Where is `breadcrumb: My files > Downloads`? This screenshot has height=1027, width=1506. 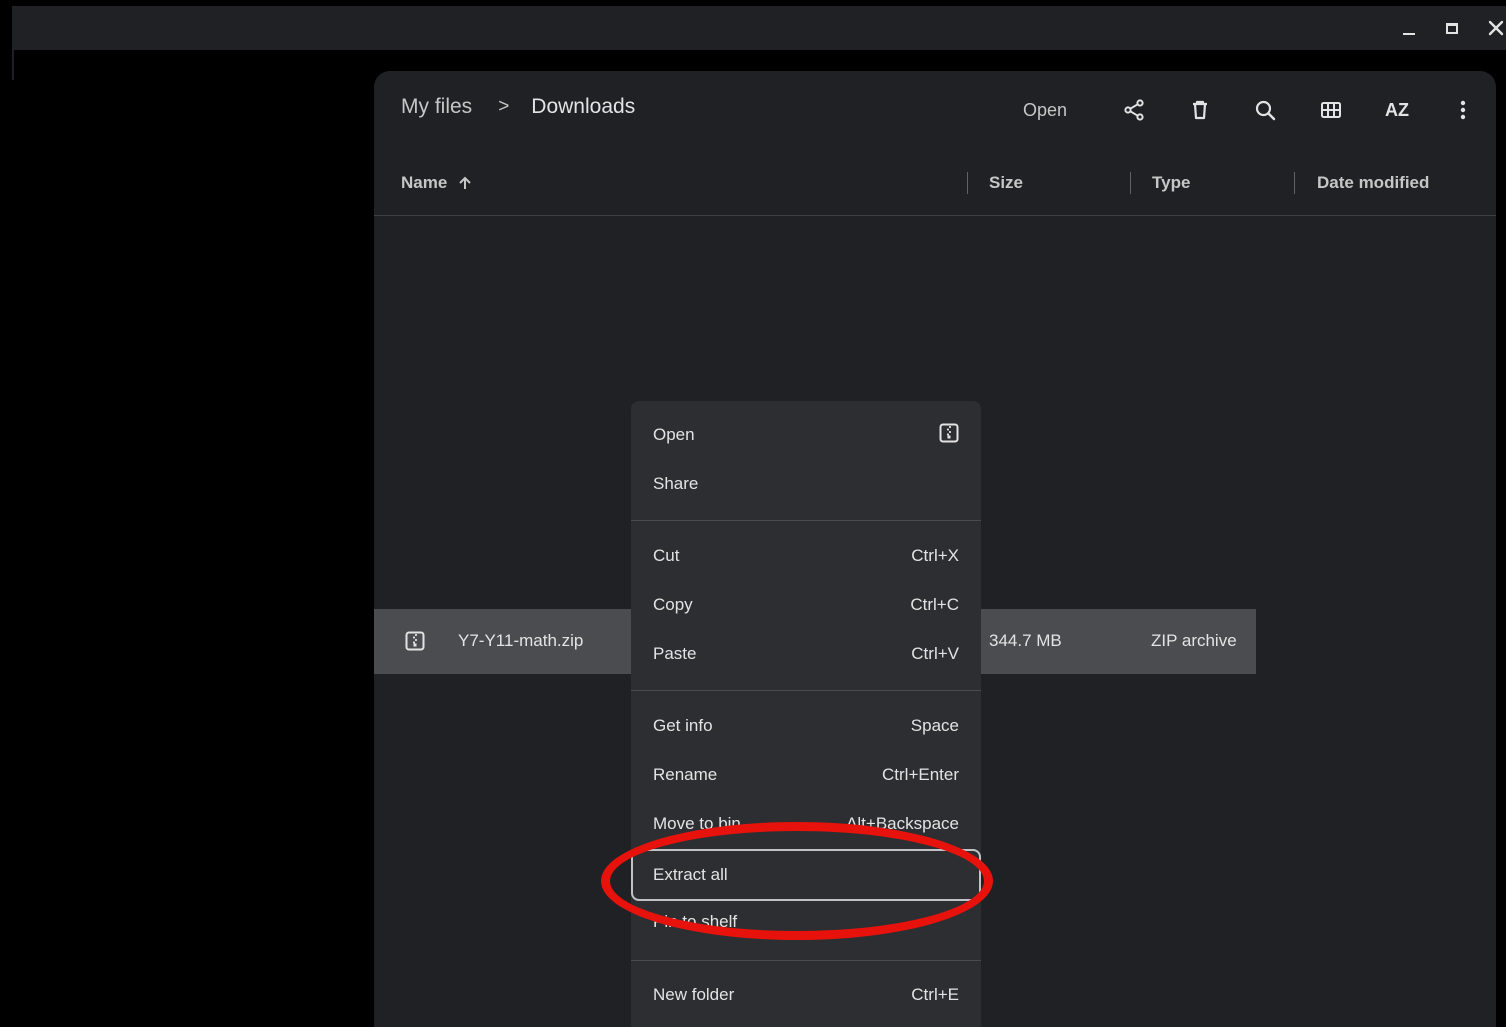 breadcrumb: My files > Downloads is located at coordinates (518, 107).